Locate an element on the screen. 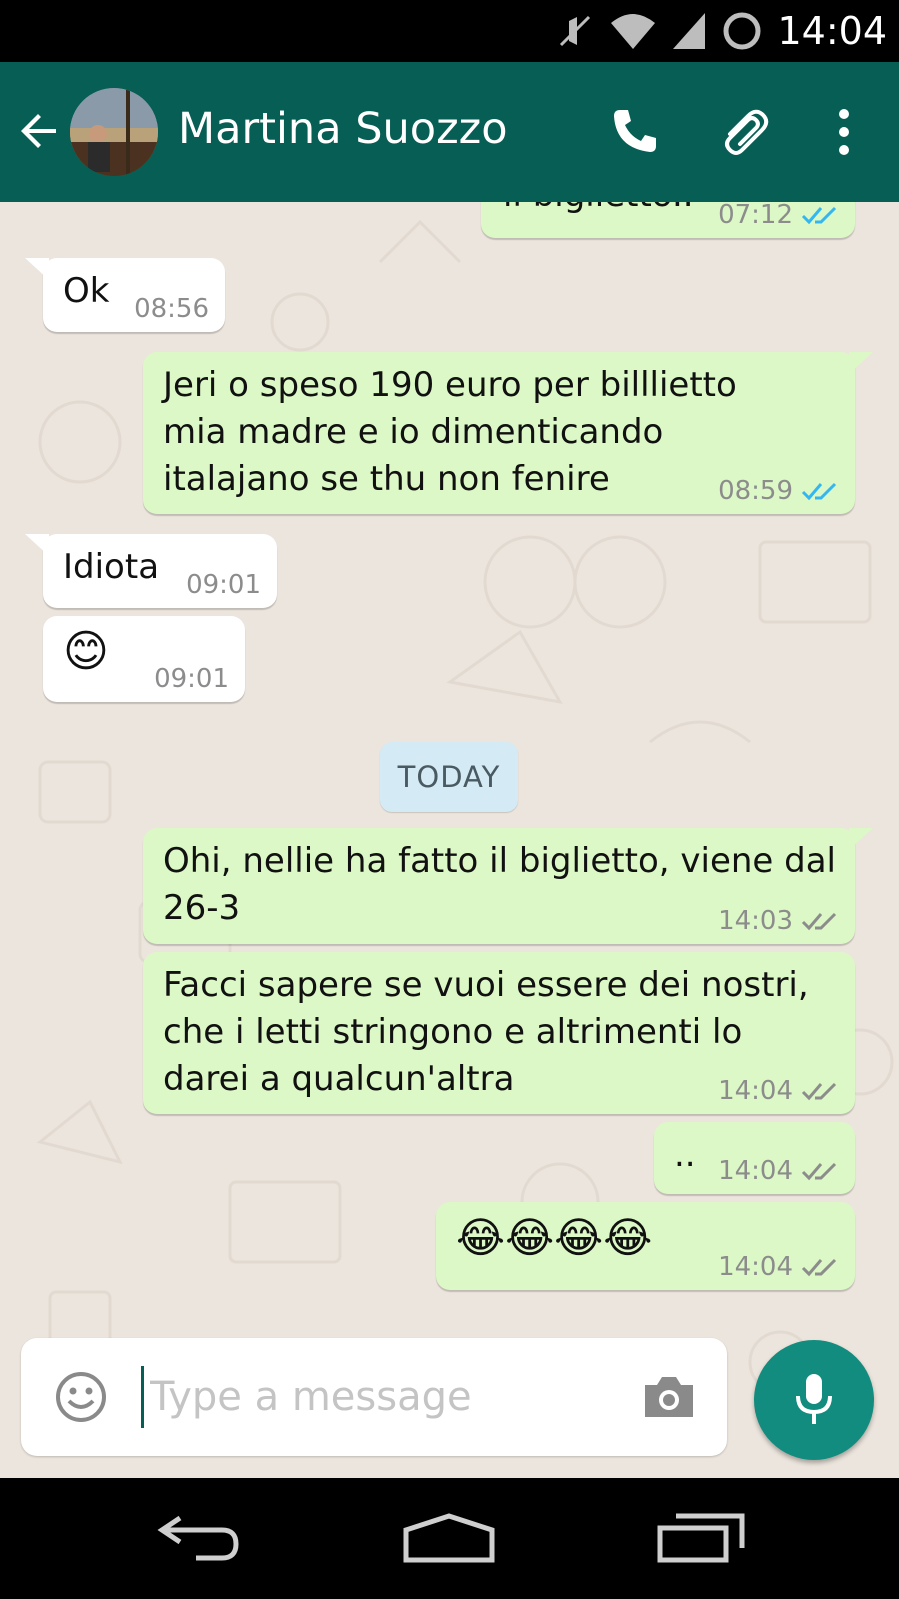 The height and width of the screenshot is (1599, 899). message-time: 14:03 is located at coordinates (755, 921).